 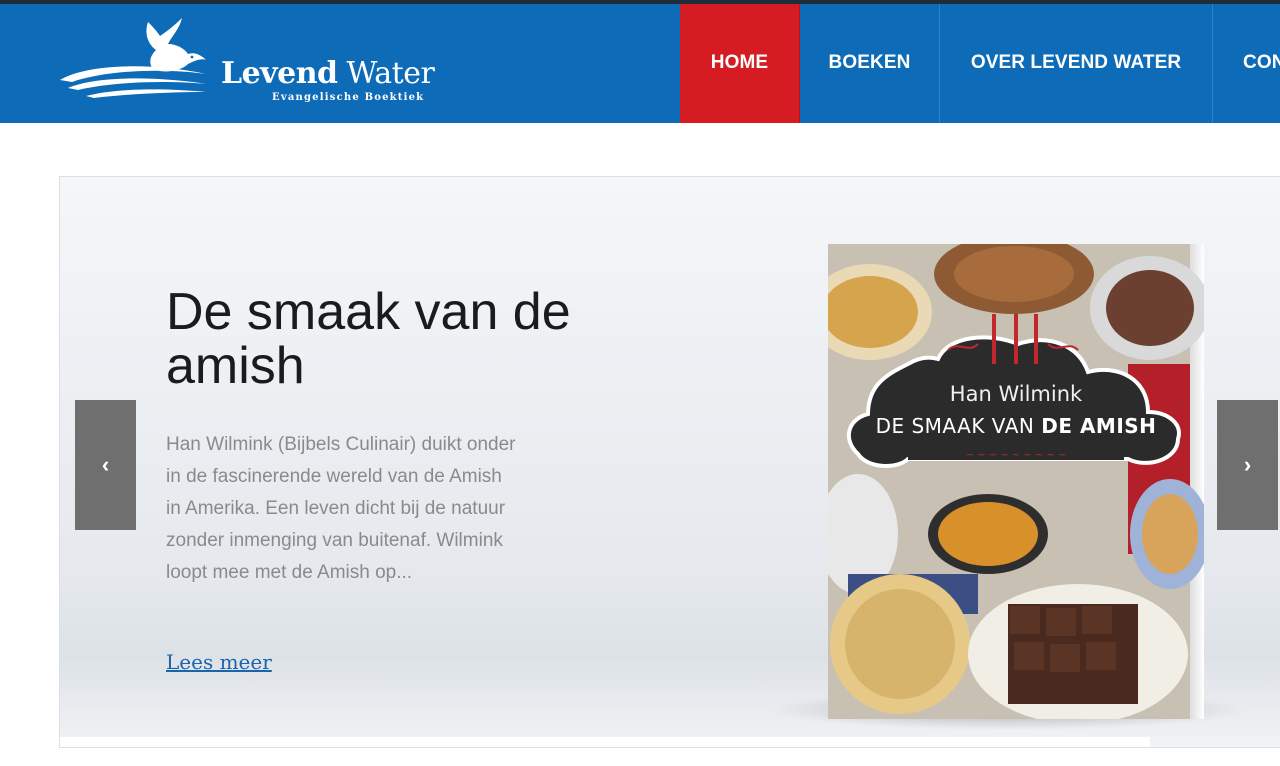 What do you see at coordinates (740, 63) in the screenshot?
I see `nav-item-home: HOME` at bounding box center [740, 63].